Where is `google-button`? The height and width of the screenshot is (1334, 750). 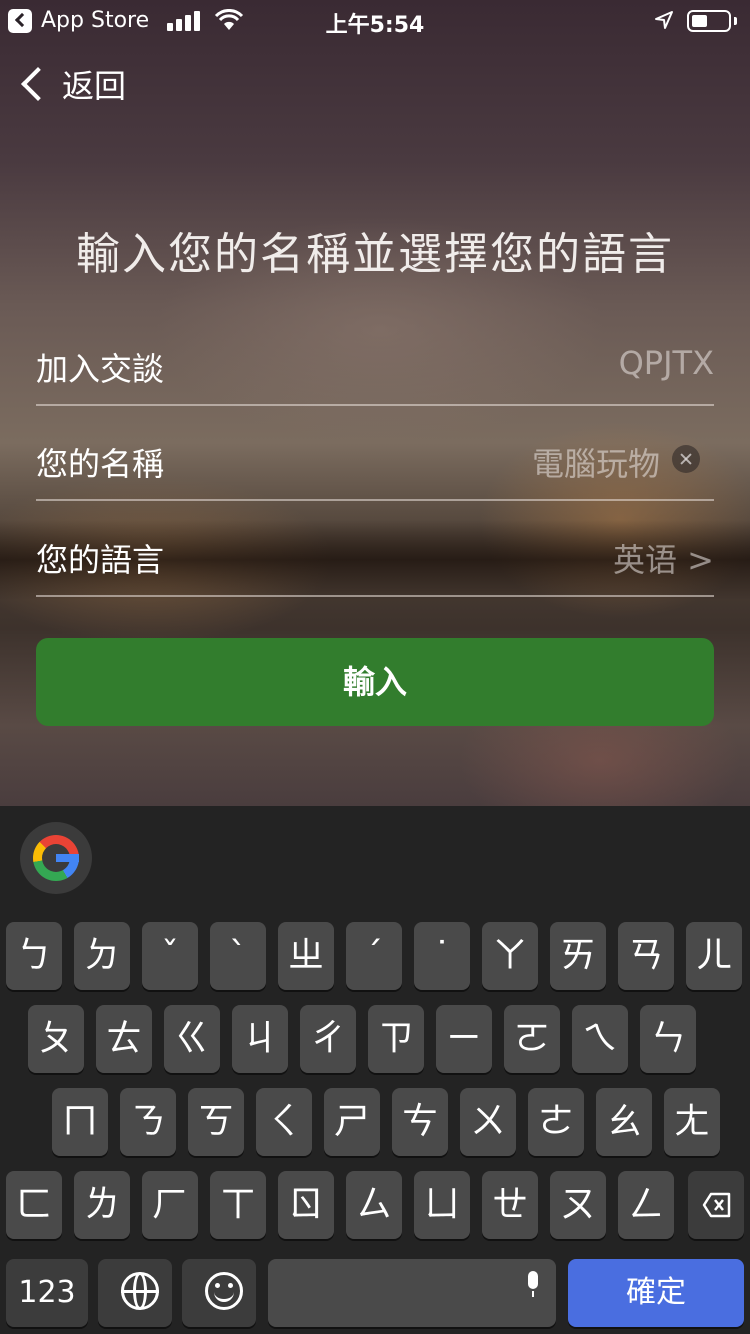
google-button is located at coordinates (56, 858).